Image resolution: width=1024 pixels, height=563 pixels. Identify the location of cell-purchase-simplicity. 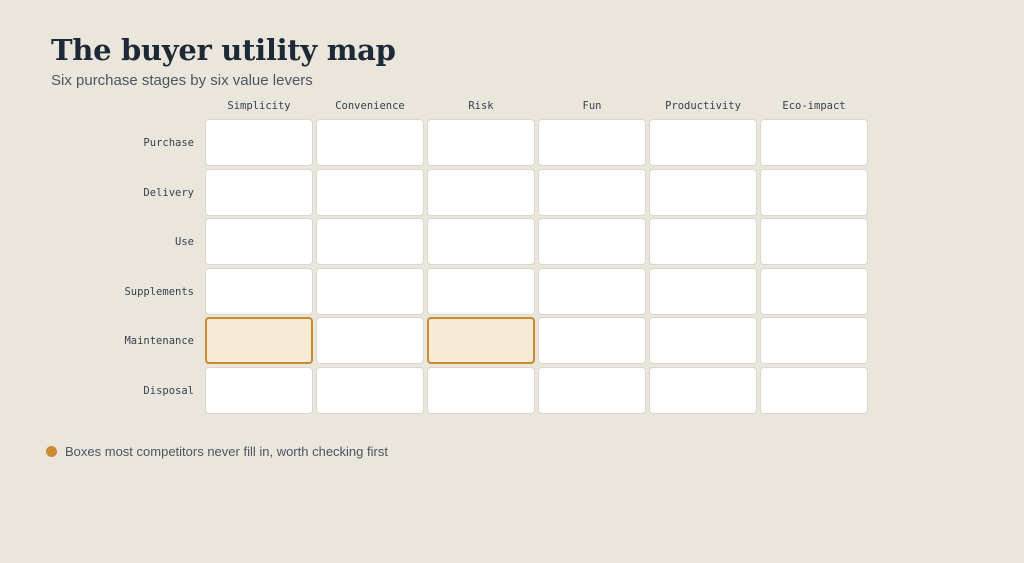
(259, 142).